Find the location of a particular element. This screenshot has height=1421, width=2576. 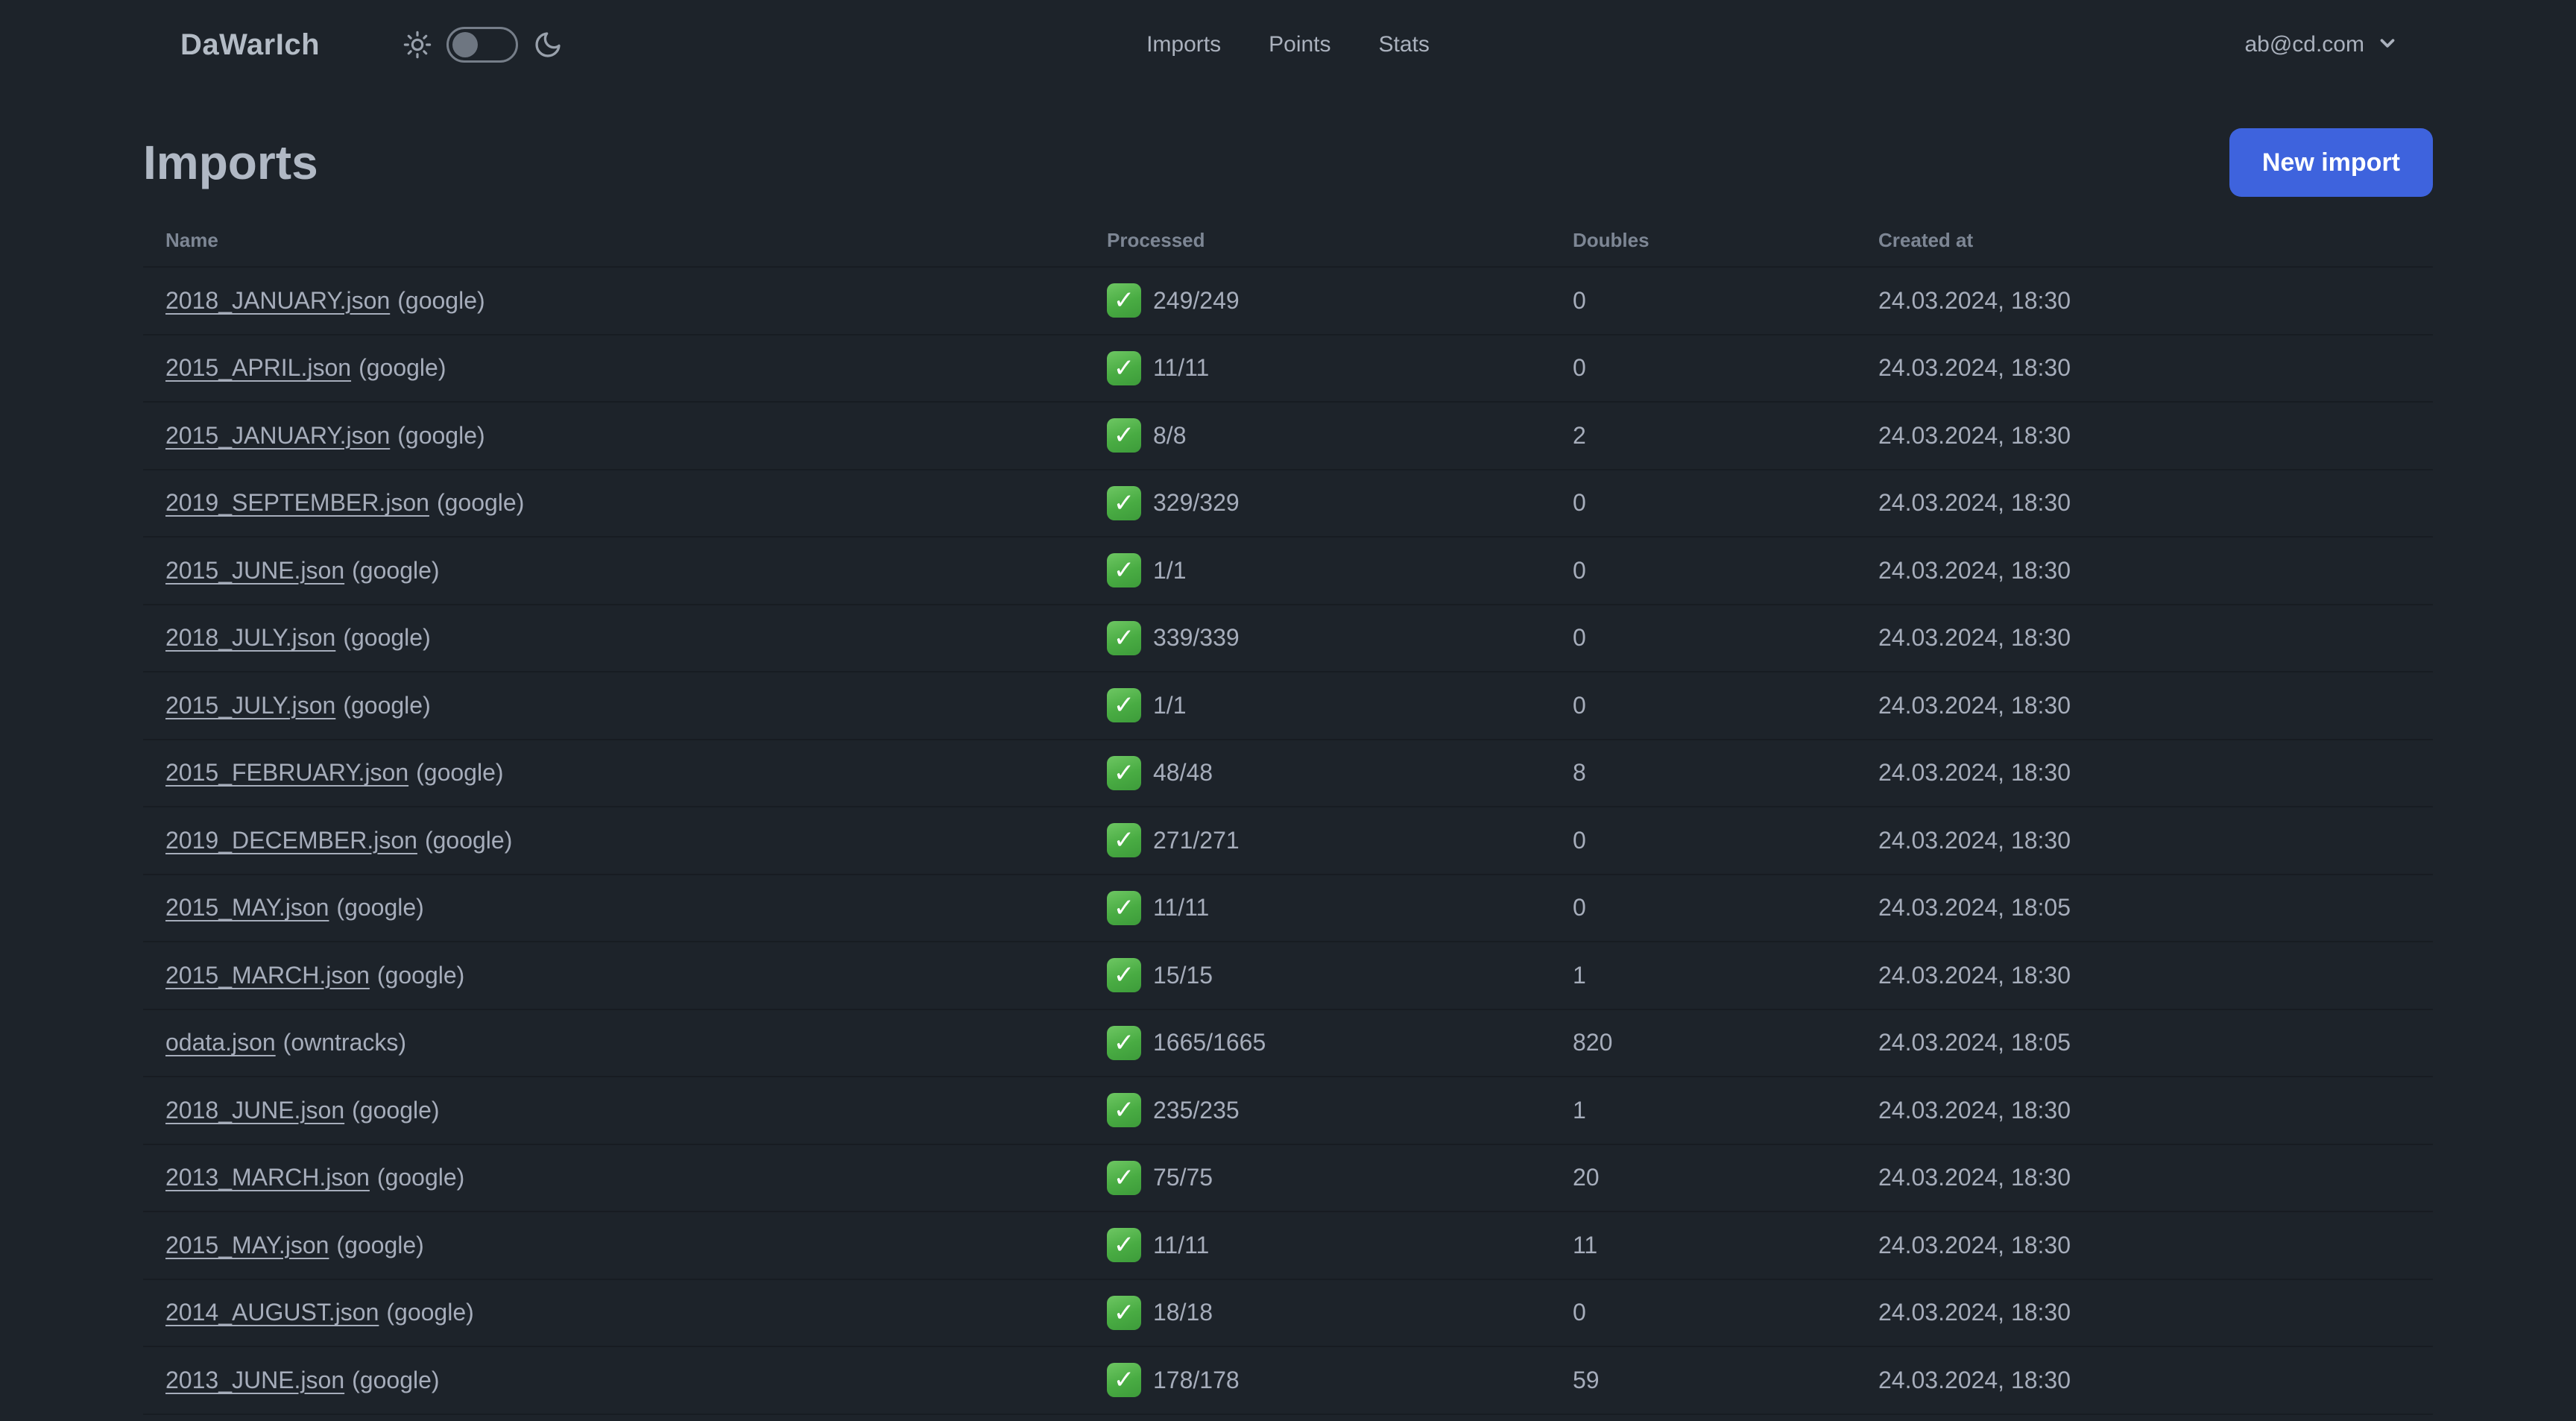

import-file-link: 2015_FEBRUARY.json is located at coordinates (286, 773).